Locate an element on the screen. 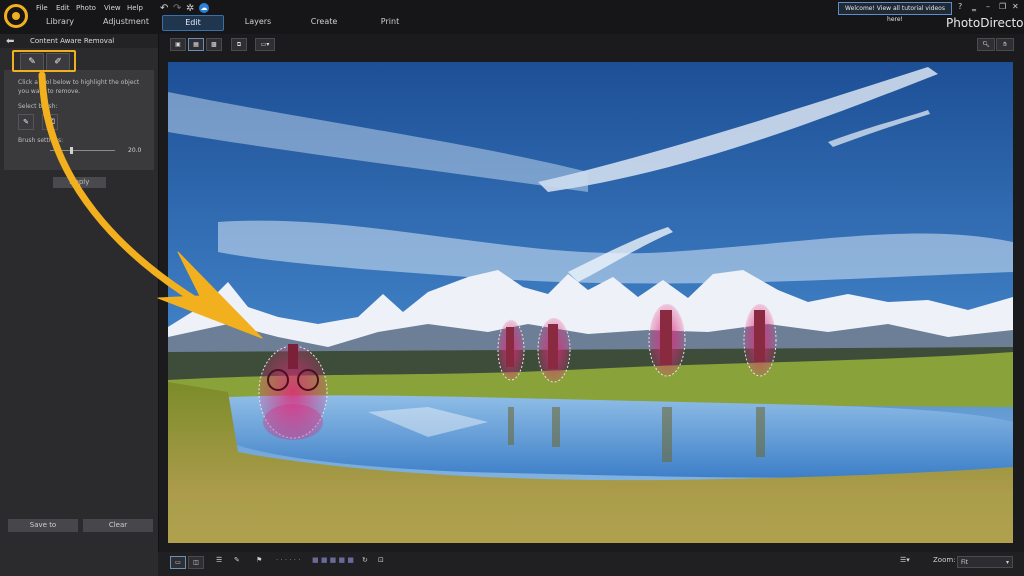  arrow-head-icon is located at coordinates (210, 295).